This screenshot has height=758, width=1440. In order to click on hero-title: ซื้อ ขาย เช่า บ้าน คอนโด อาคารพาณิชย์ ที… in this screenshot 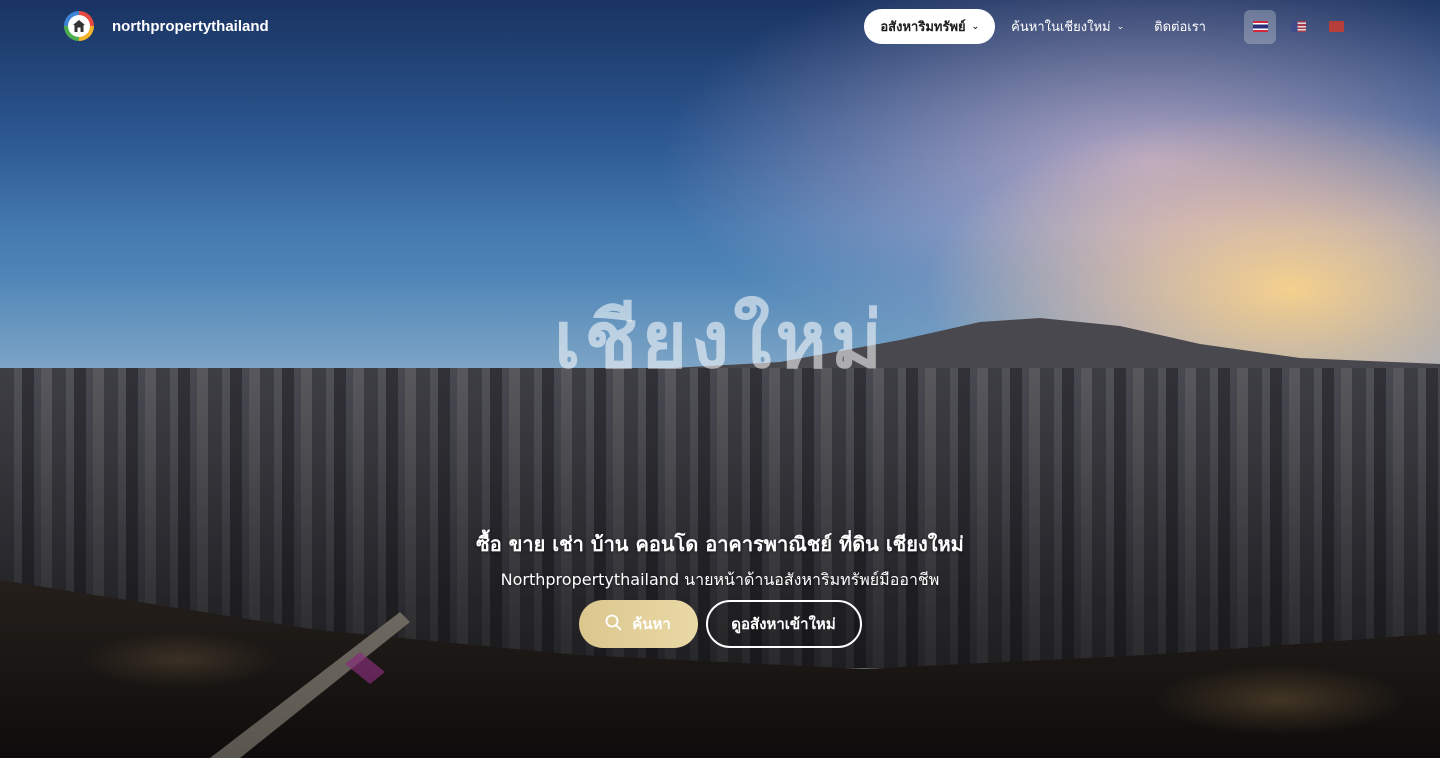, I will do `click(720, 544)`.